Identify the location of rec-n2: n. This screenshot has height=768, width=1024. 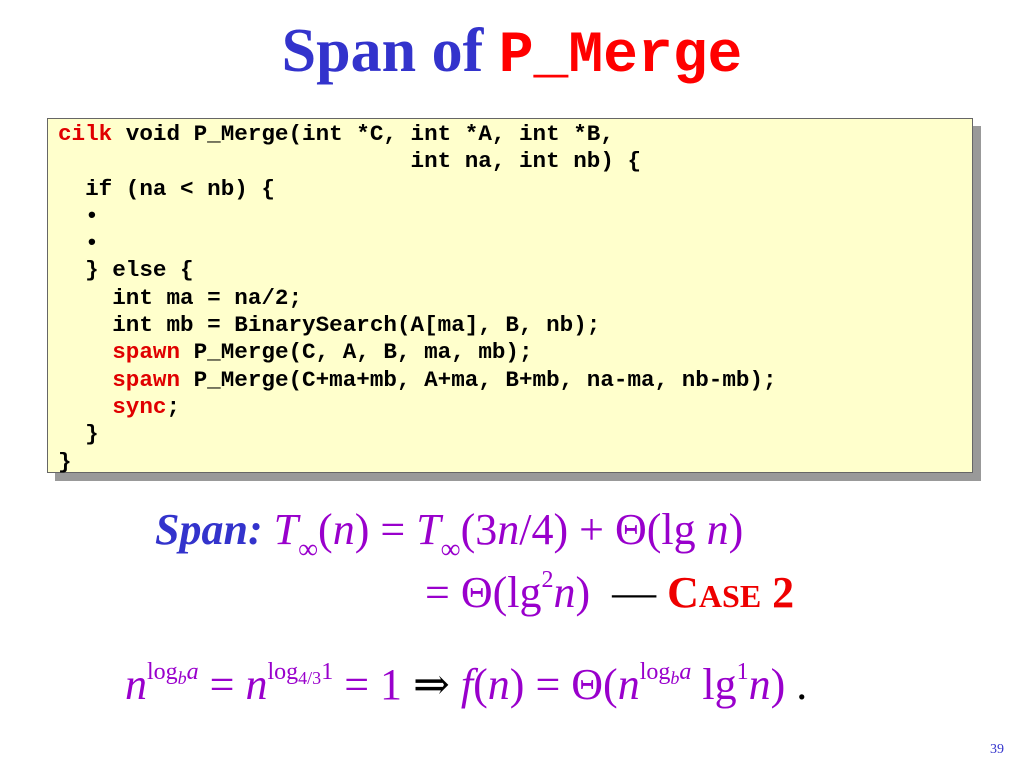
(717, 529).